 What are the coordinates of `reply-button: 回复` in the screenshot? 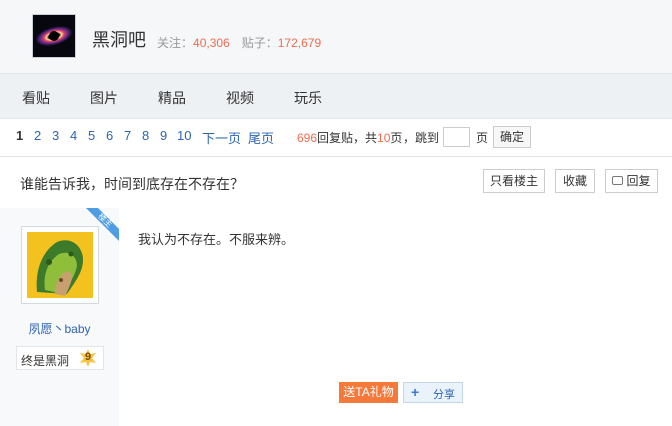 It's located at (631, 181).